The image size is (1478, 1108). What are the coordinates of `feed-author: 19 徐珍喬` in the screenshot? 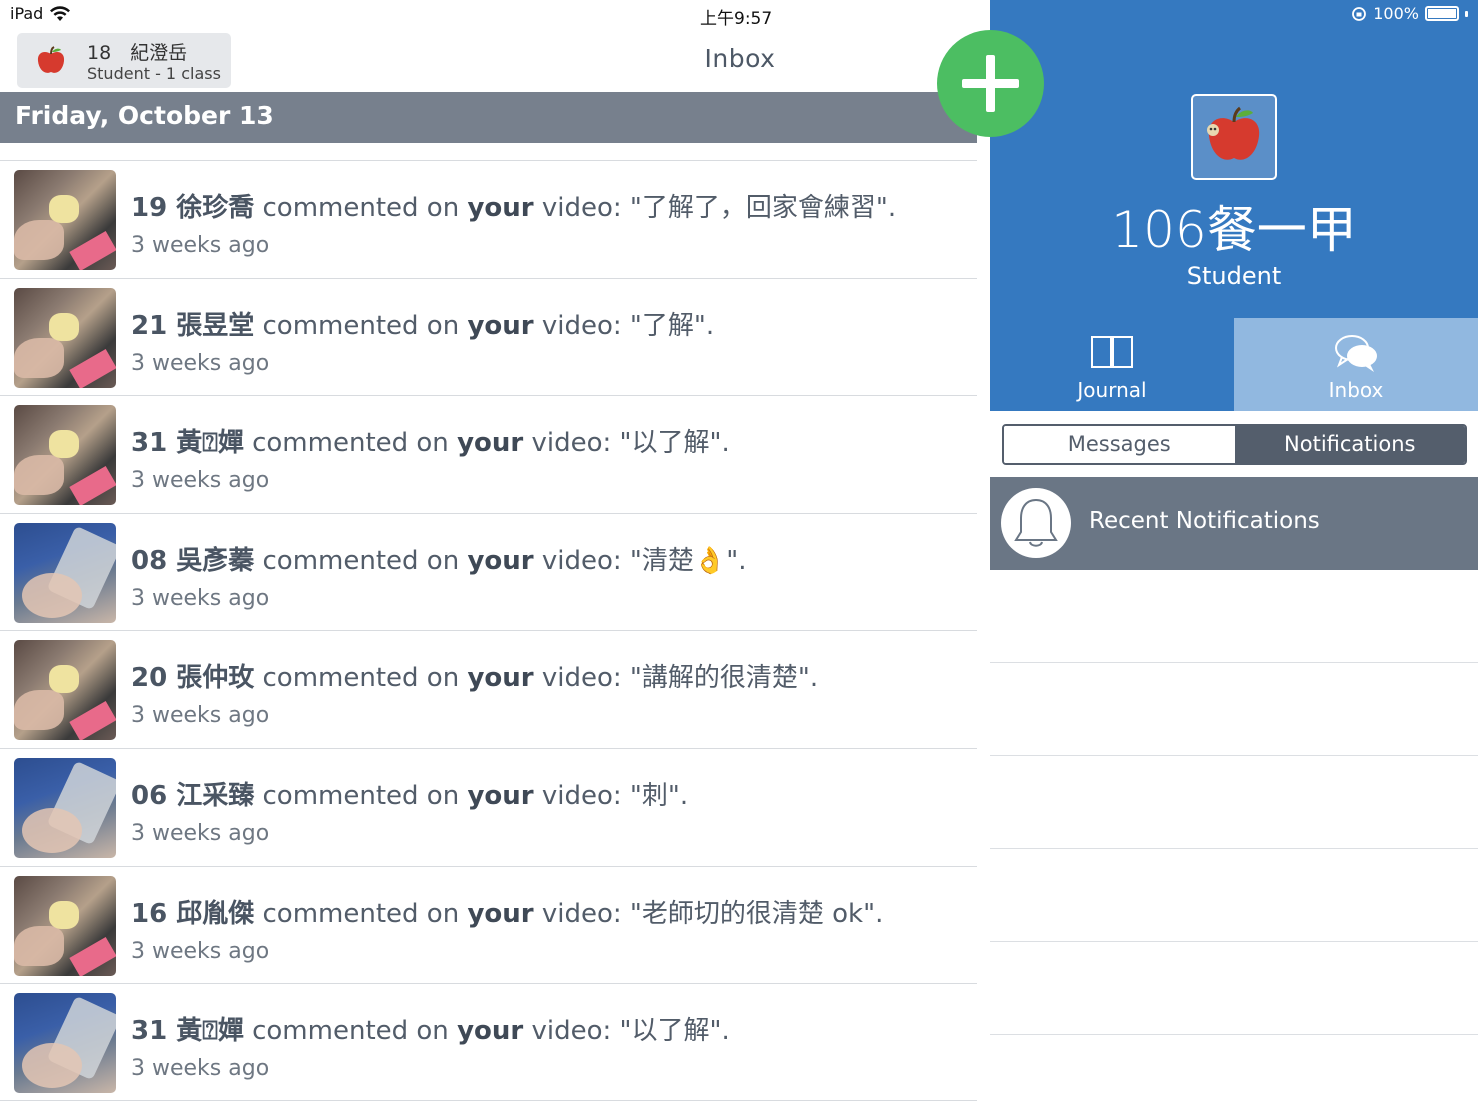 It's located at (193, 208).